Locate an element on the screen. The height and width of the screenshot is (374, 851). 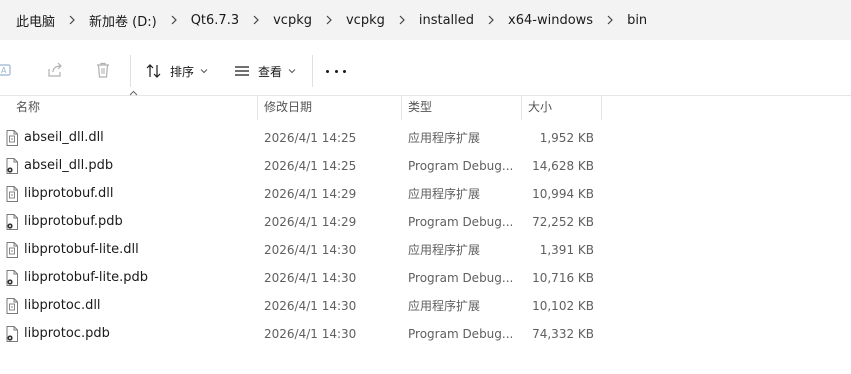
column-headers: 名称 修改日期 类型 大小 is located at coordinates (425, 105).